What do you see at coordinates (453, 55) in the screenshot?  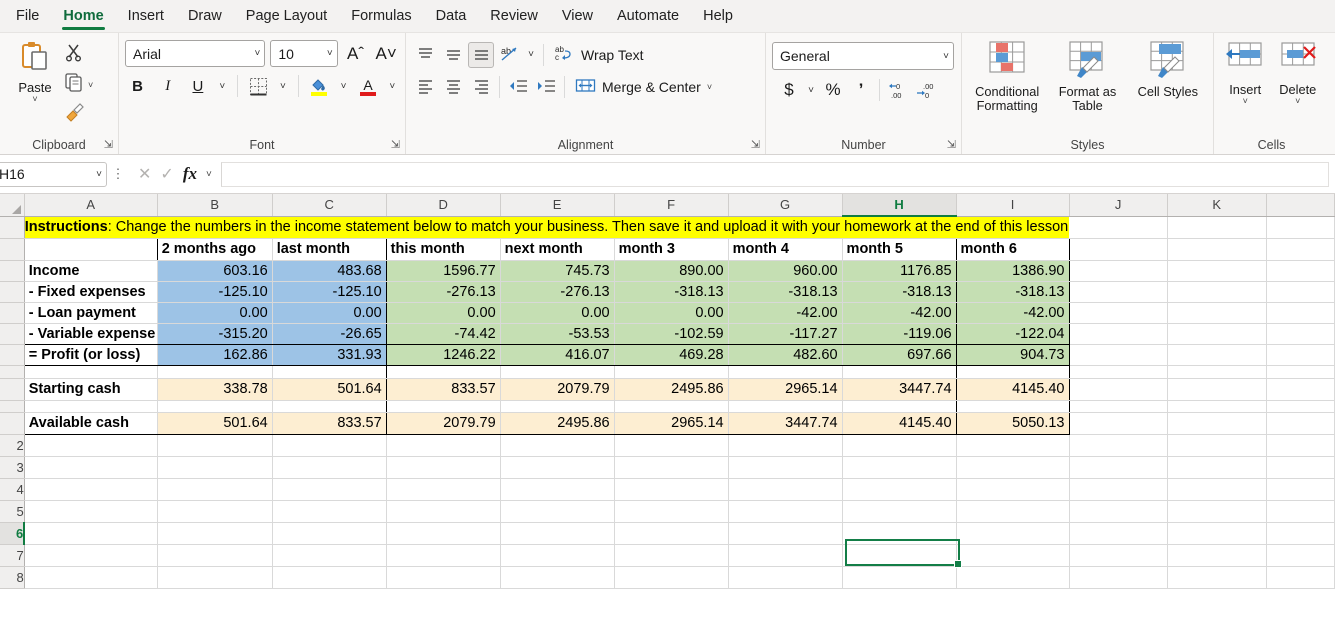 I see `align-middle-icon` at bounding box center [453, 55].